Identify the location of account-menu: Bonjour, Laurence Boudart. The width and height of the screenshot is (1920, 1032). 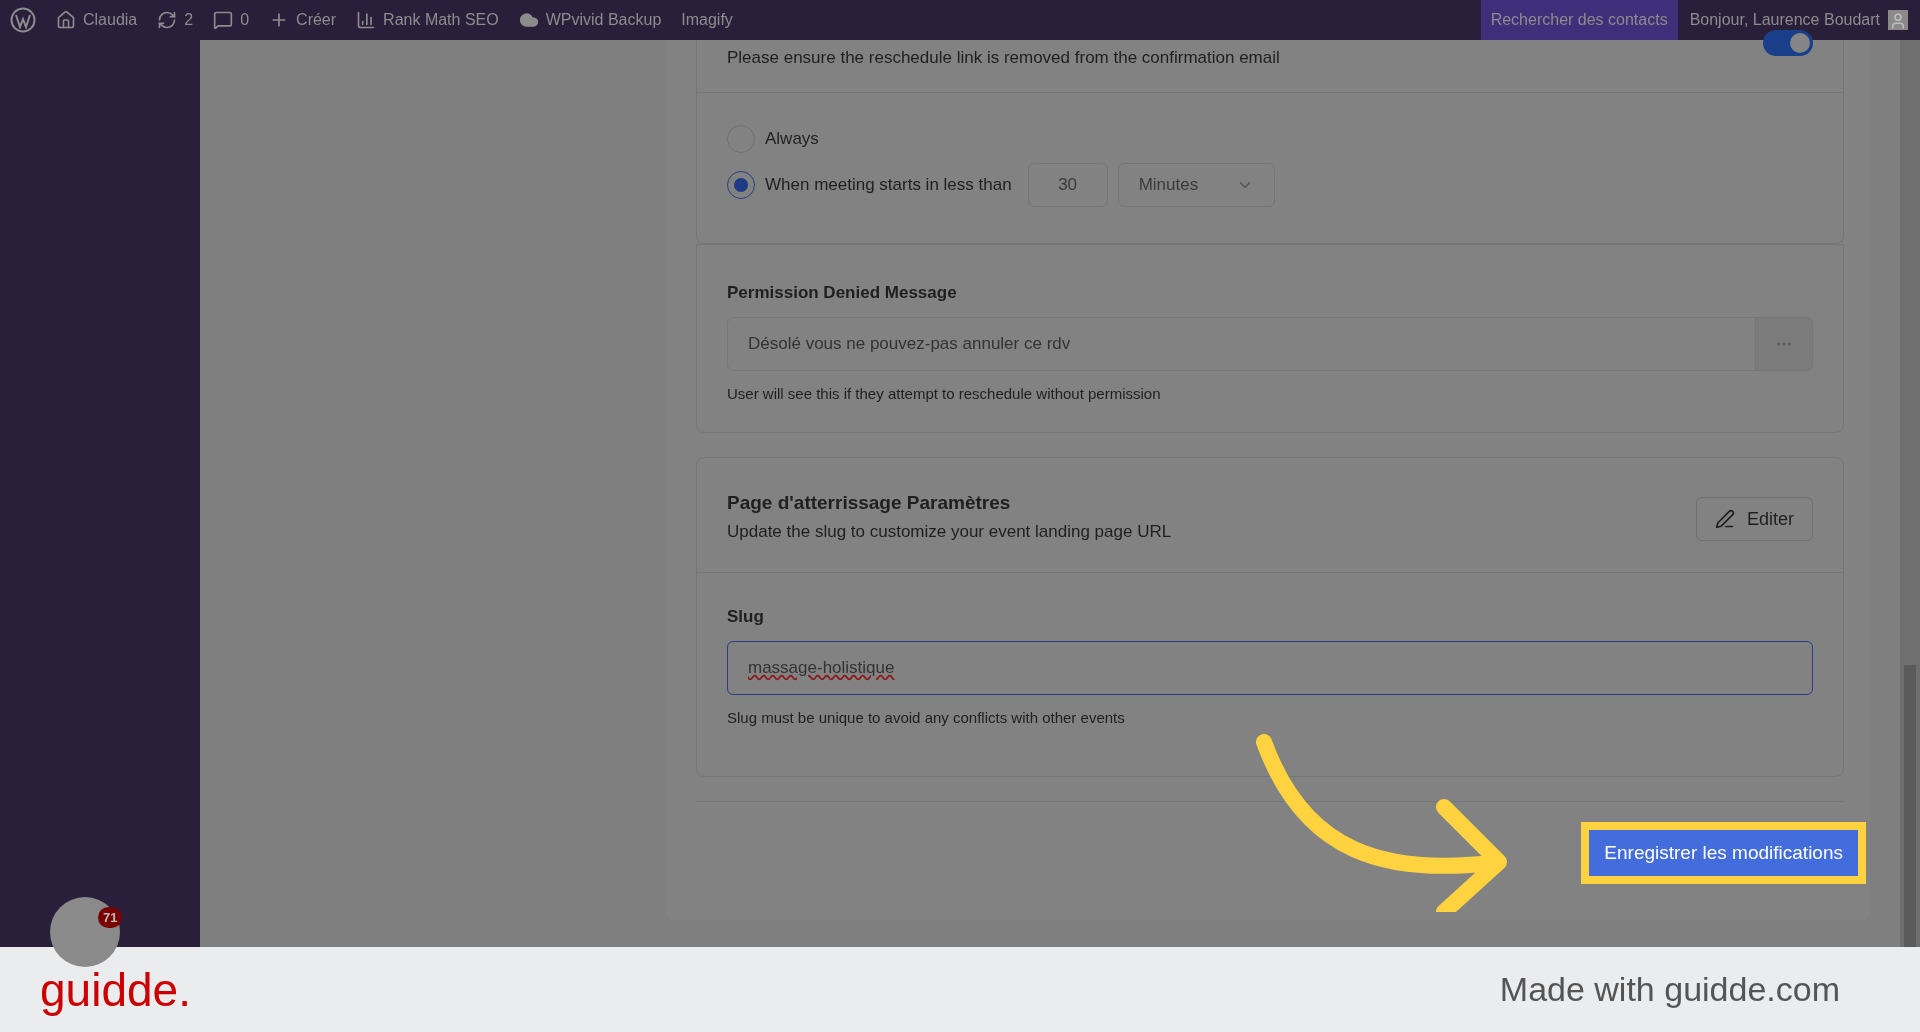
(1798, 20).